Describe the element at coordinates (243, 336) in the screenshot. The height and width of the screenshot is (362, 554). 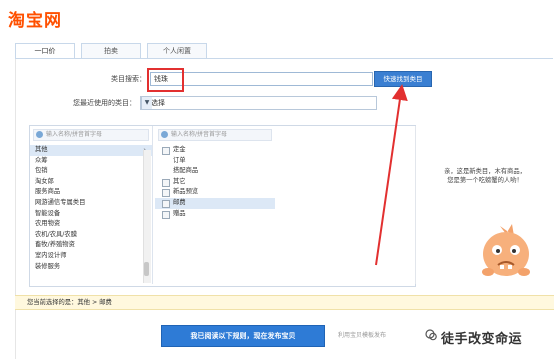
I see `publish-button: 我已阅读以下规则，现在发布宝贝` at that location.